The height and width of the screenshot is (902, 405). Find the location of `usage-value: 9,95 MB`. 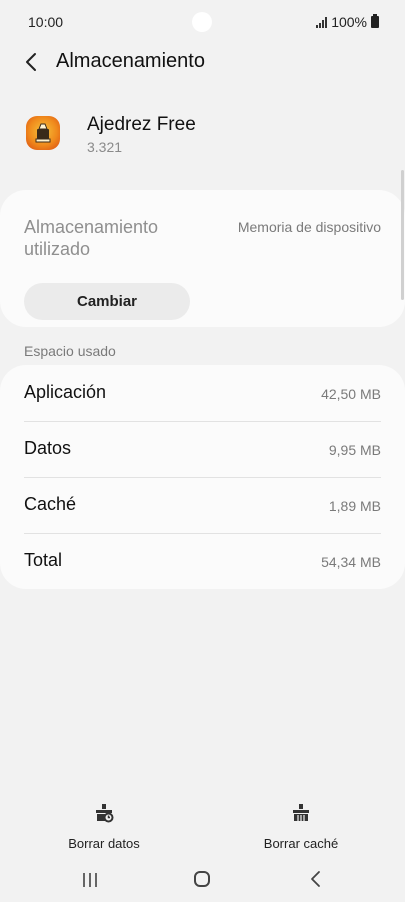

usage-value: 9,95 MB is located at coordinates (354, 450).